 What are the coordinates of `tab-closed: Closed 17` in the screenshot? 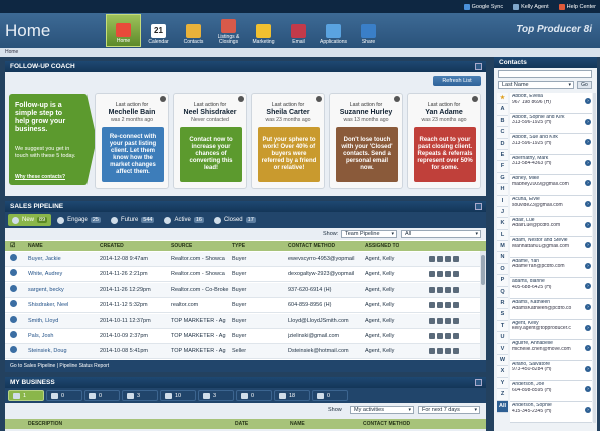 It's located at (235, 220).